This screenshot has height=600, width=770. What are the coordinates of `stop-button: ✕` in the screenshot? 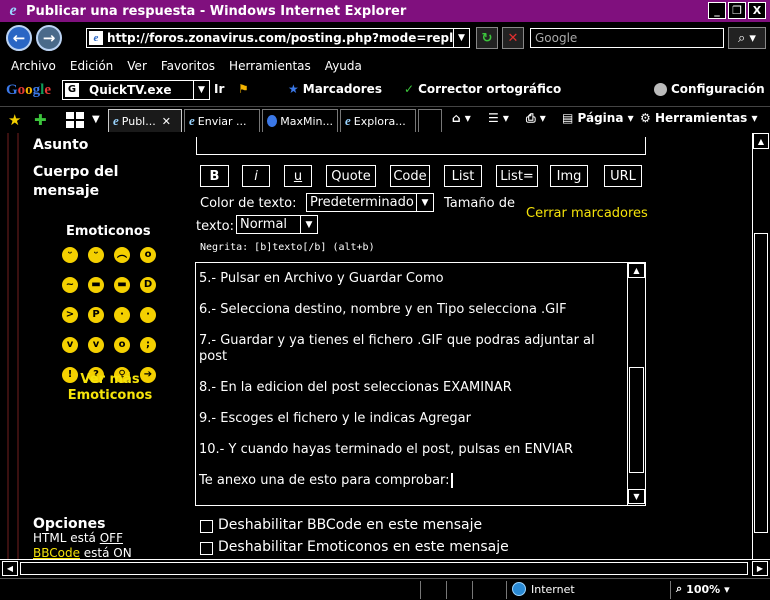 It's located at (513, 38).